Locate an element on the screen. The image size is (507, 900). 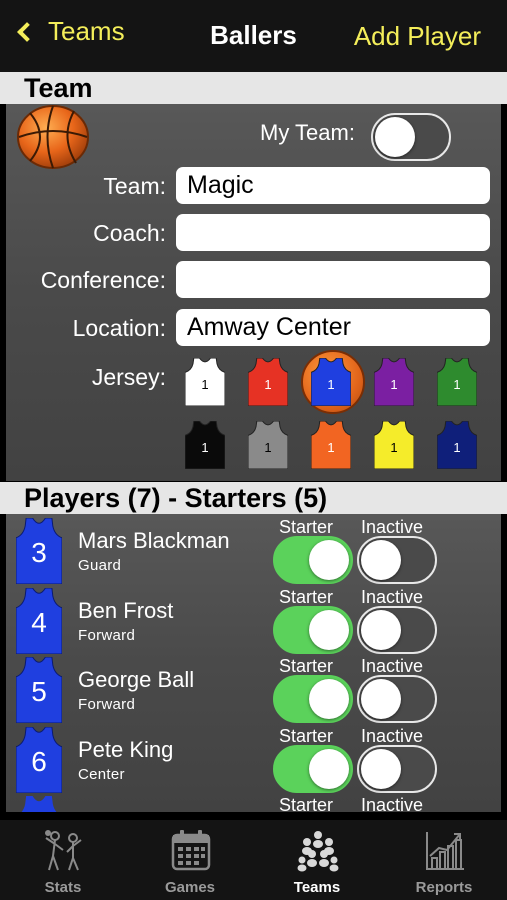
location-field-label: Location: is located at coordinates (119, 328).